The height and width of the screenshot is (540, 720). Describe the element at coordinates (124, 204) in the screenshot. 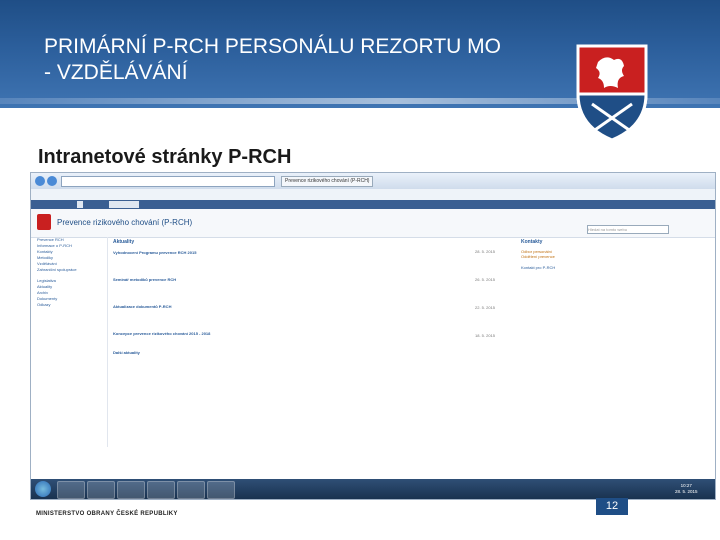

I see `site-tab-active` at that location.